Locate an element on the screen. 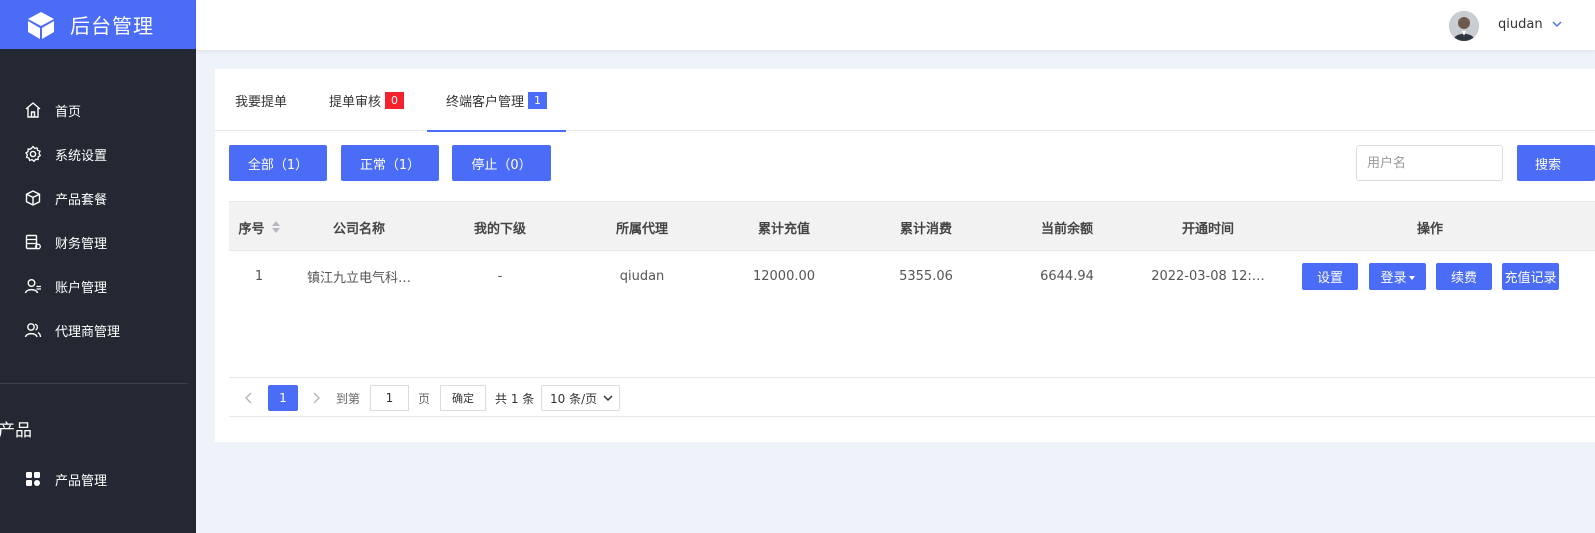 The height and width of the screenshot is (533, 1595). sidebar-item-label: 产品管理 is located at coordinates (81, 481).